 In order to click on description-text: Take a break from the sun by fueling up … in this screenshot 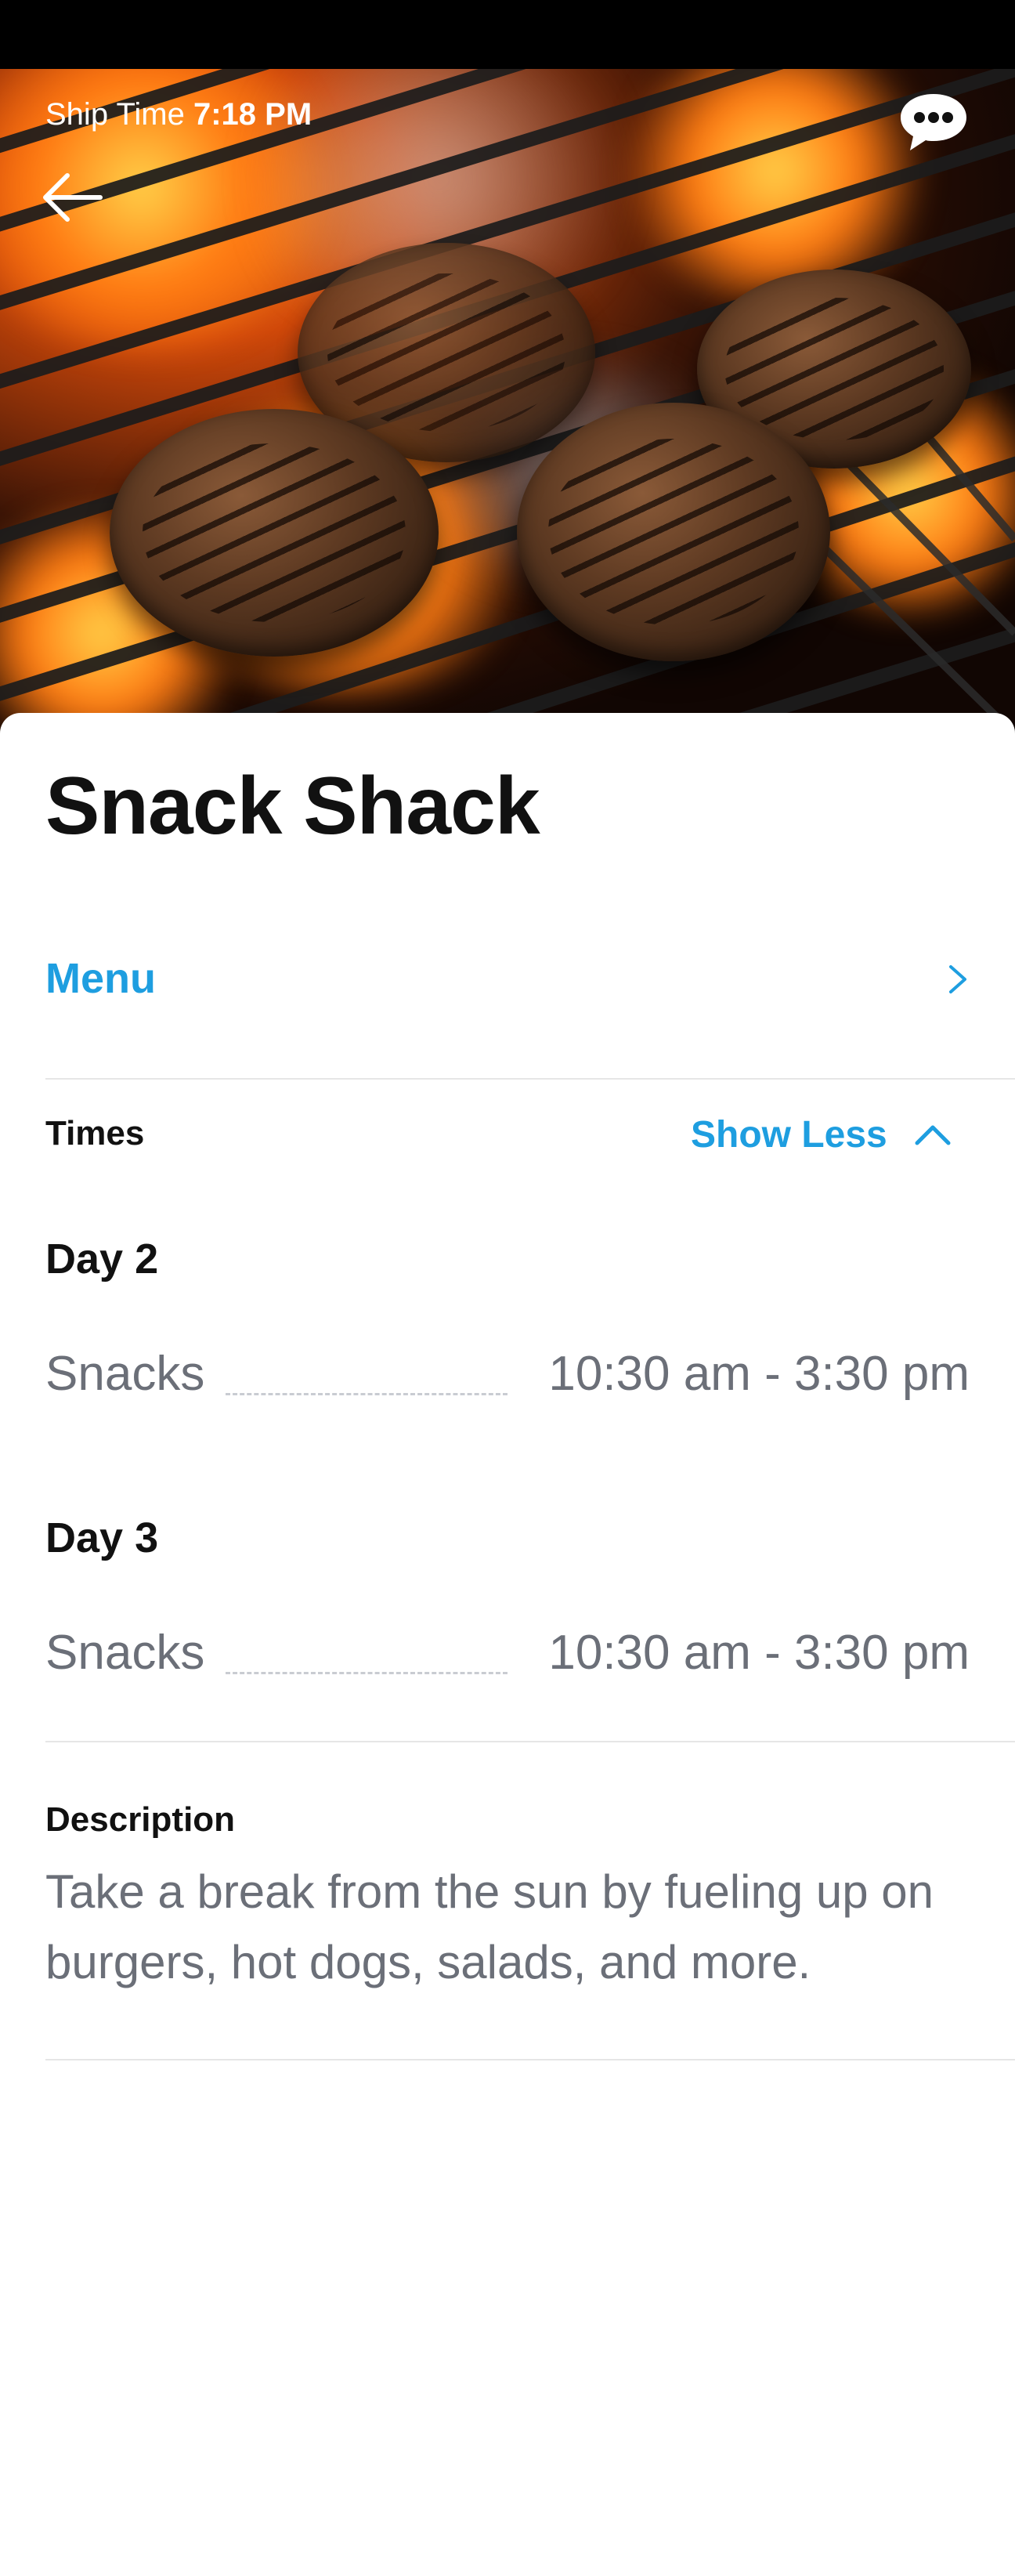, I will do `click(489, 1927)`.